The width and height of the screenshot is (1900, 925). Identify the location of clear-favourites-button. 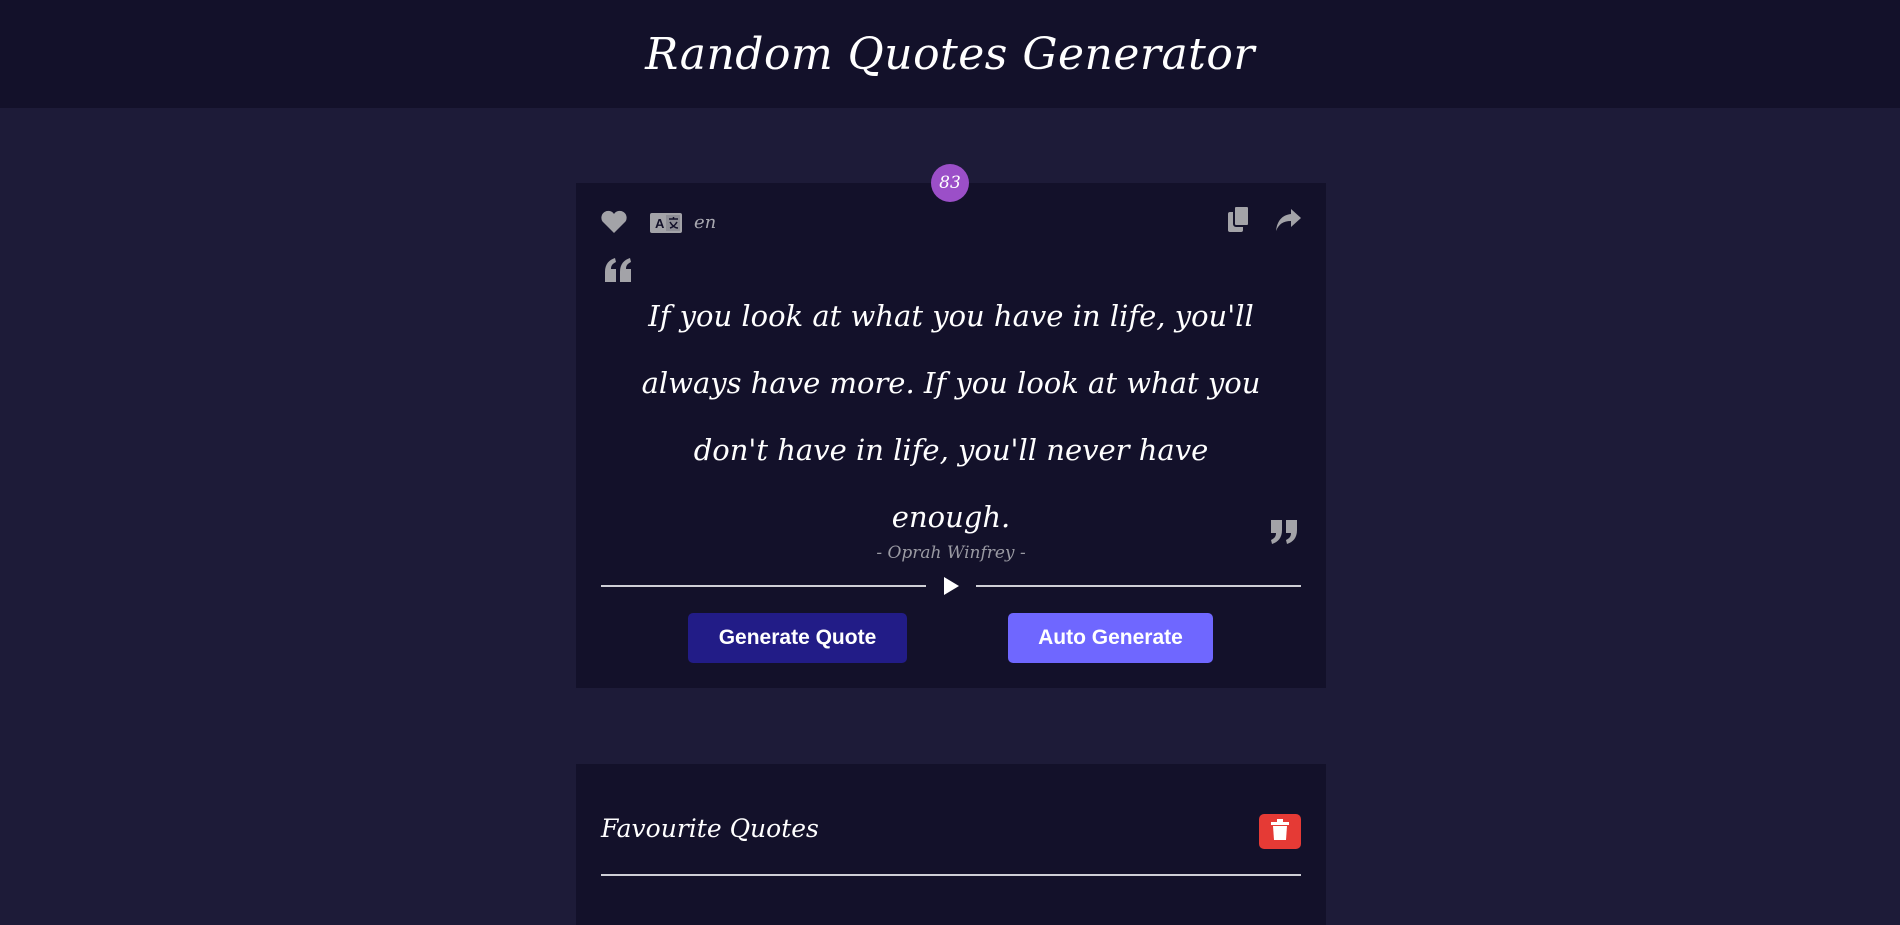
(1280, 831).